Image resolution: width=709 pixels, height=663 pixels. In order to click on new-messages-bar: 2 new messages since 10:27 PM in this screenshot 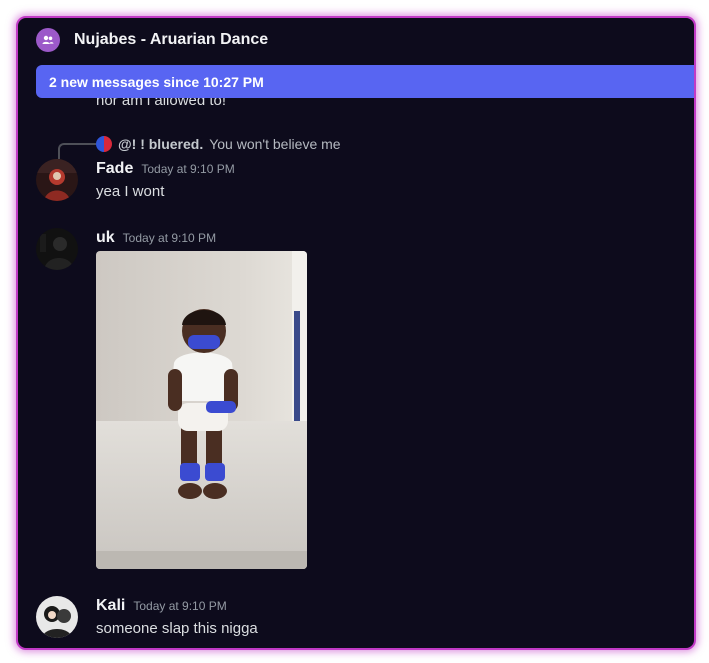, I will do `click(365, 81)`.